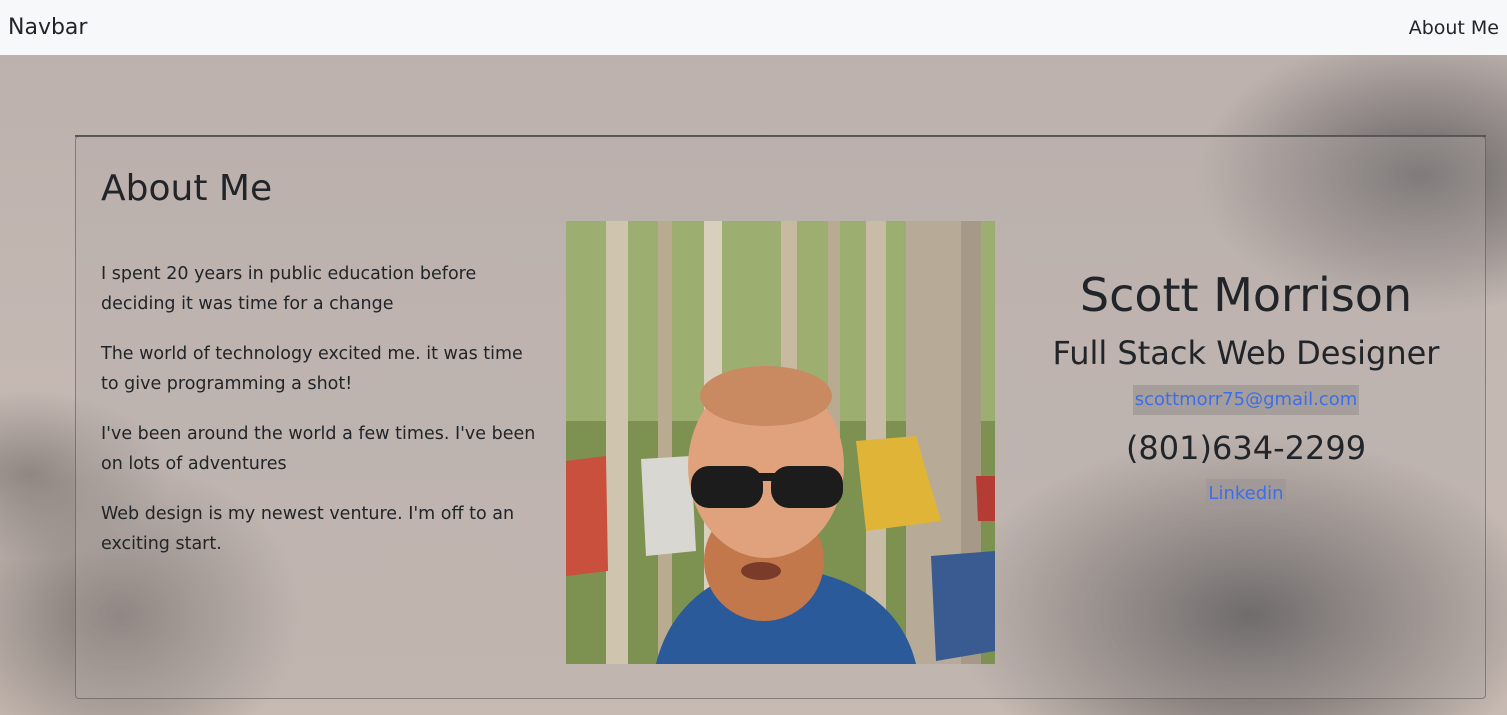  Describe the element at coordinates (1246, 400) in the screenshot. I see `email-link: scottmorr75@gmail.com` at that location.